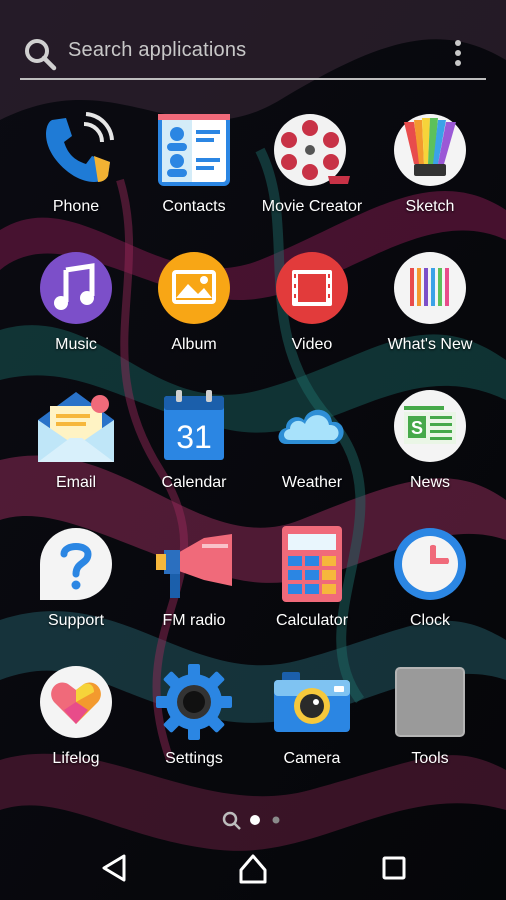 The image size is (506, 900). I want to click on app-label: Support, so click(76, 620).